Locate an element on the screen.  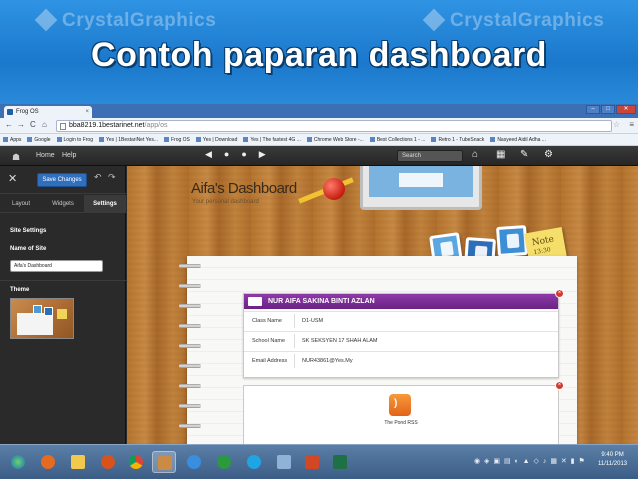
browser-menu-icon: ≡ is located at coordinates (631, 124).